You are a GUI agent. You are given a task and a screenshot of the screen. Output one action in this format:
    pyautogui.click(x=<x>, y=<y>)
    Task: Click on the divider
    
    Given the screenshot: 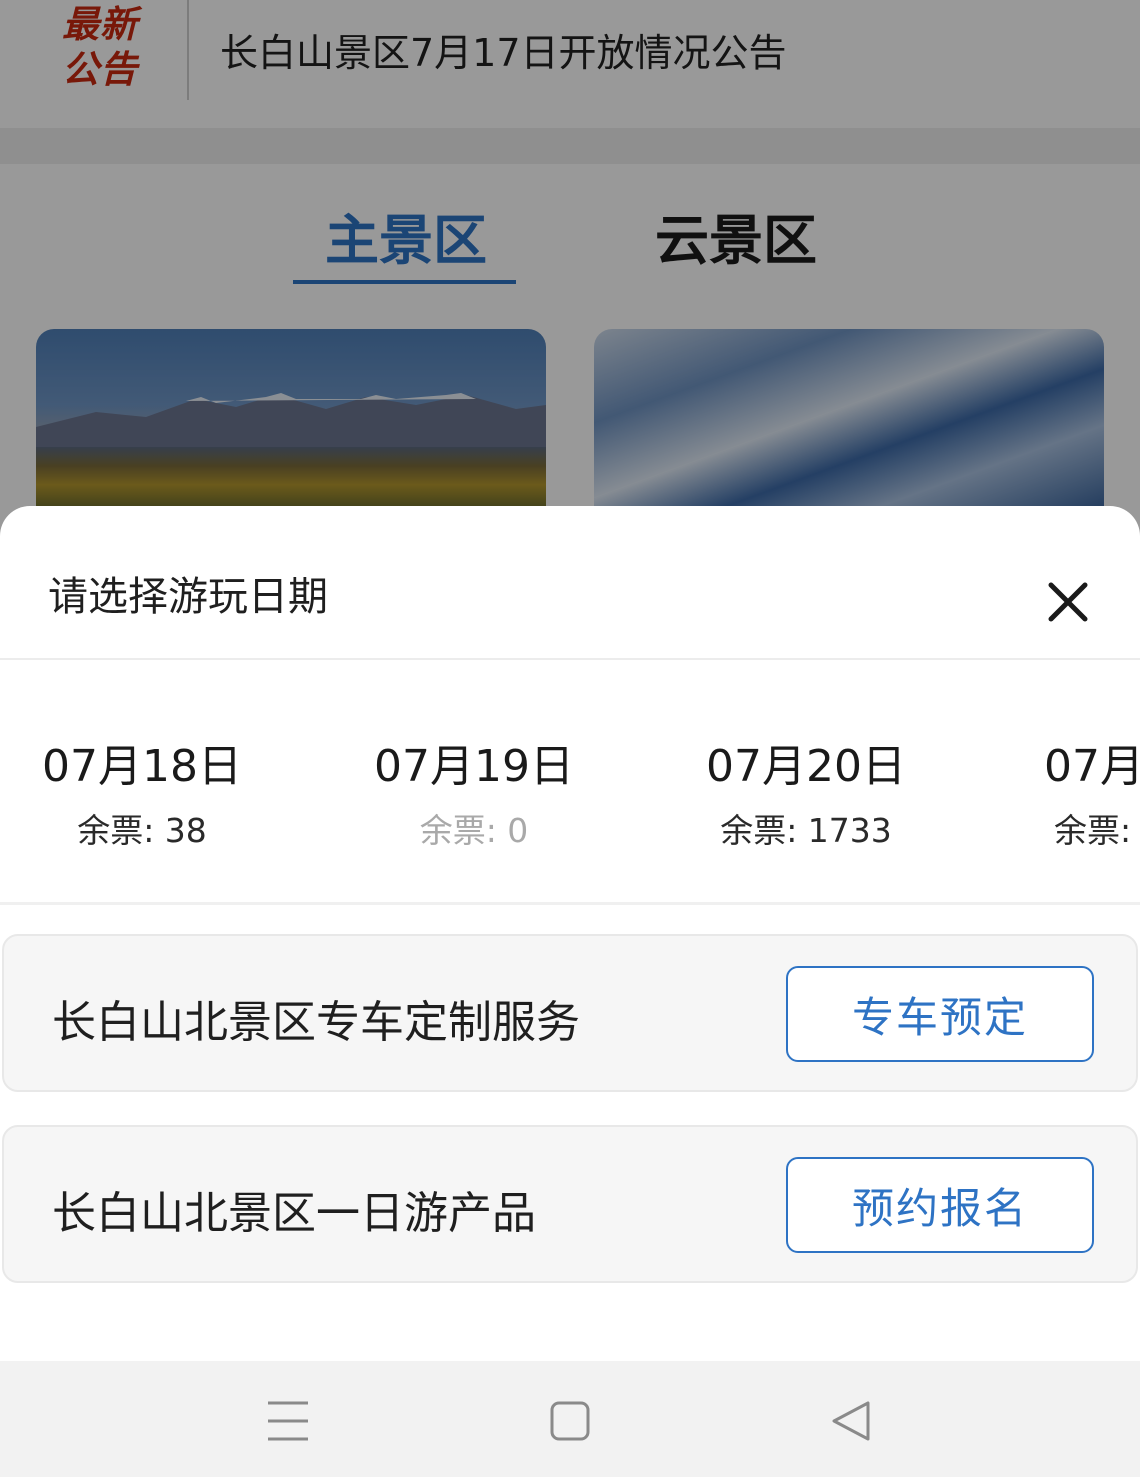 What is the action you would take?
    pyautogui.click(x=570, y=903)
    